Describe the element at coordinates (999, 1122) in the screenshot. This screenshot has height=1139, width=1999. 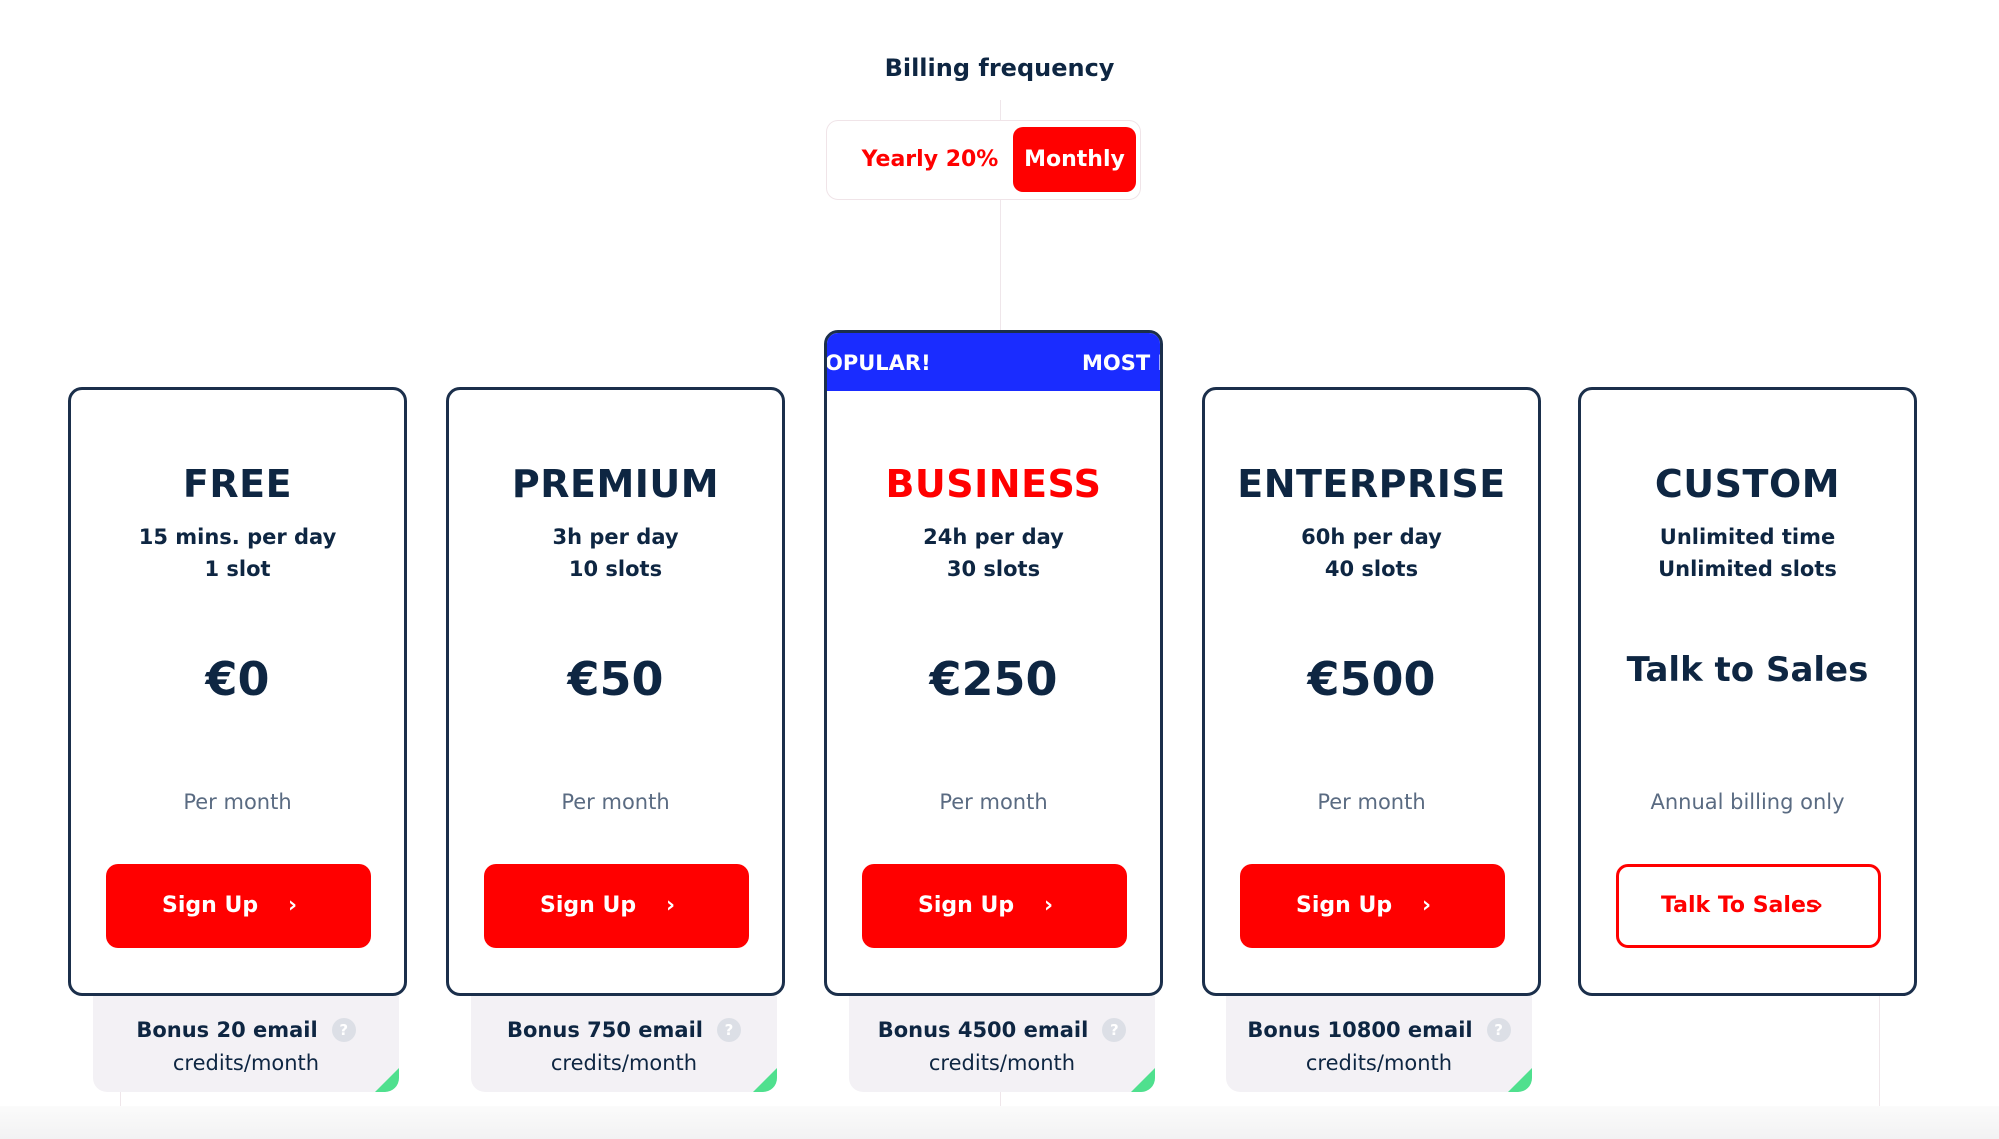
I see `page-footer-fade` at that location.